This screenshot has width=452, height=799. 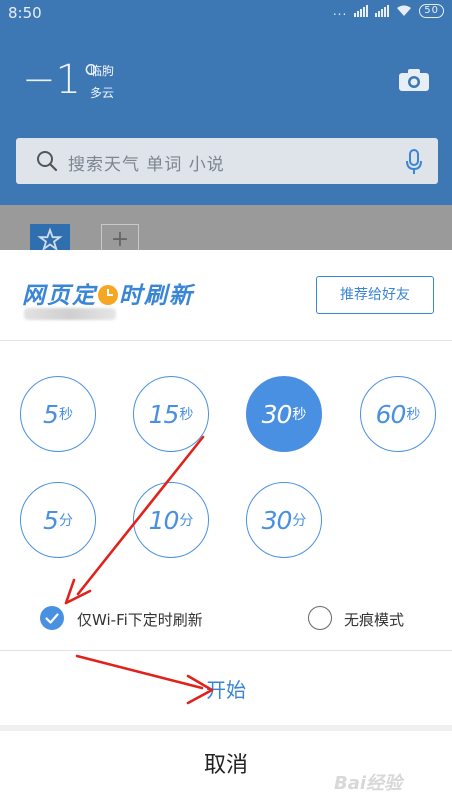 What do you see at coordinates (368, 783) in the screenshot?
I see `watermark: Bai经验` at bounding box center [368, 783].